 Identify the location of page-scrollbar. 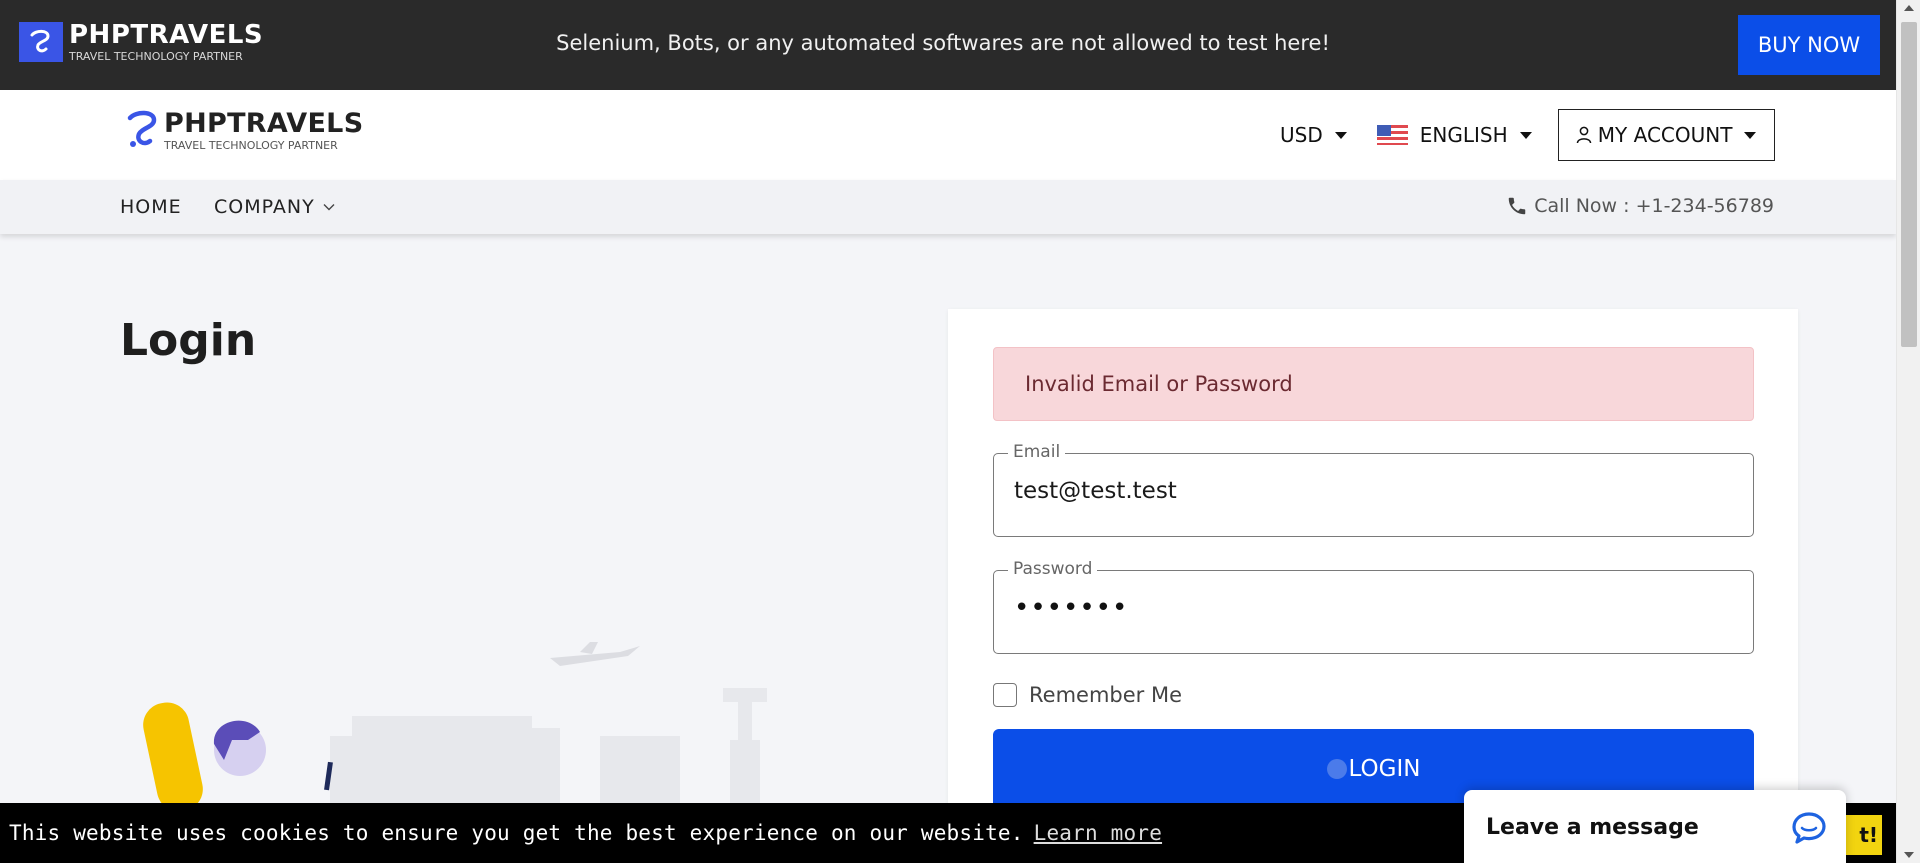
(1908, 431).